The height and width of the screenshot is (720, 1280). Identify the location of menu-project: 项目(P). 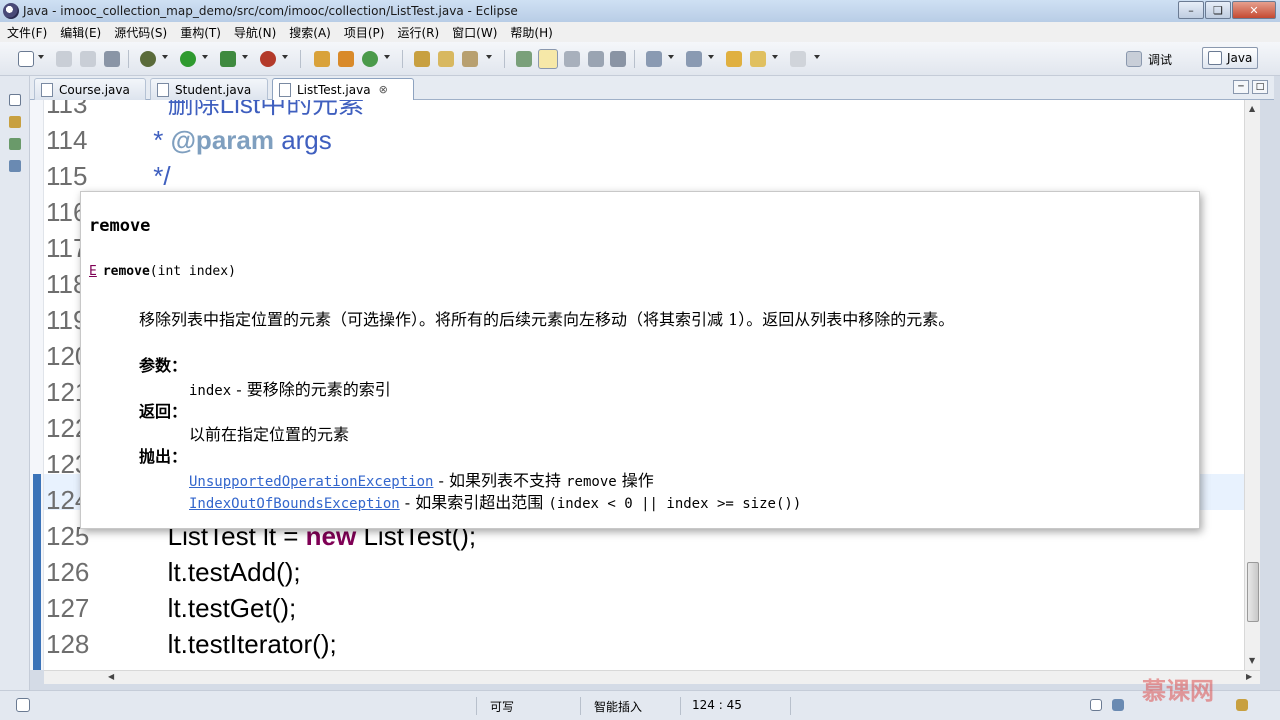
(364, 32).